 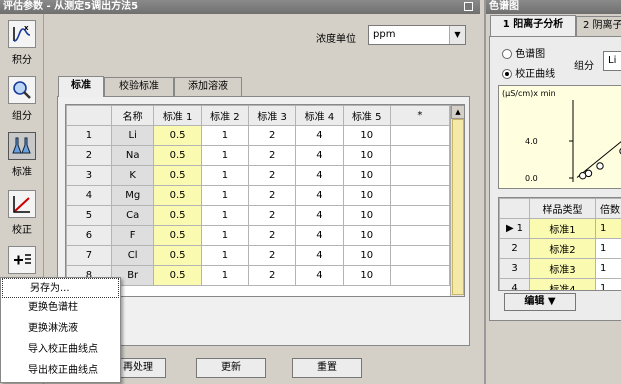 What do you see at coordinates (540, 302) in the screenshot?
I see `edit-button: 编辑 ▼` at bounding box center [540, 302].